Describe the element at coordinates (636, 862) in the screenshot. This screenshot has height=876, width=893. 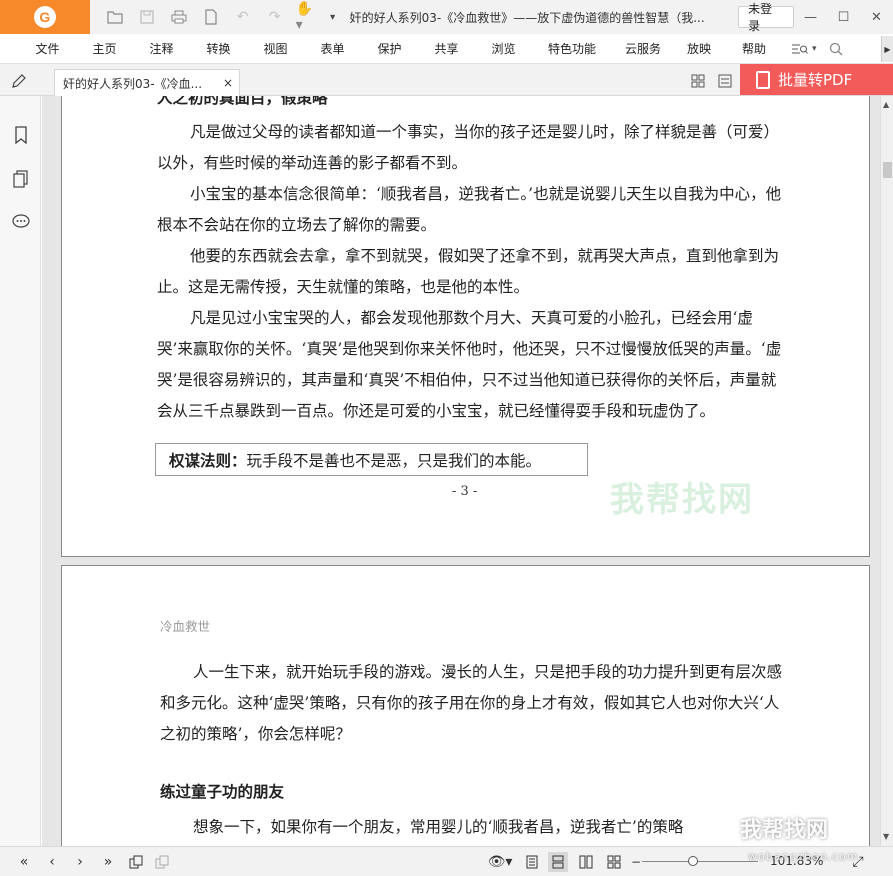
I see `zoom-out-icon: −` at that location.